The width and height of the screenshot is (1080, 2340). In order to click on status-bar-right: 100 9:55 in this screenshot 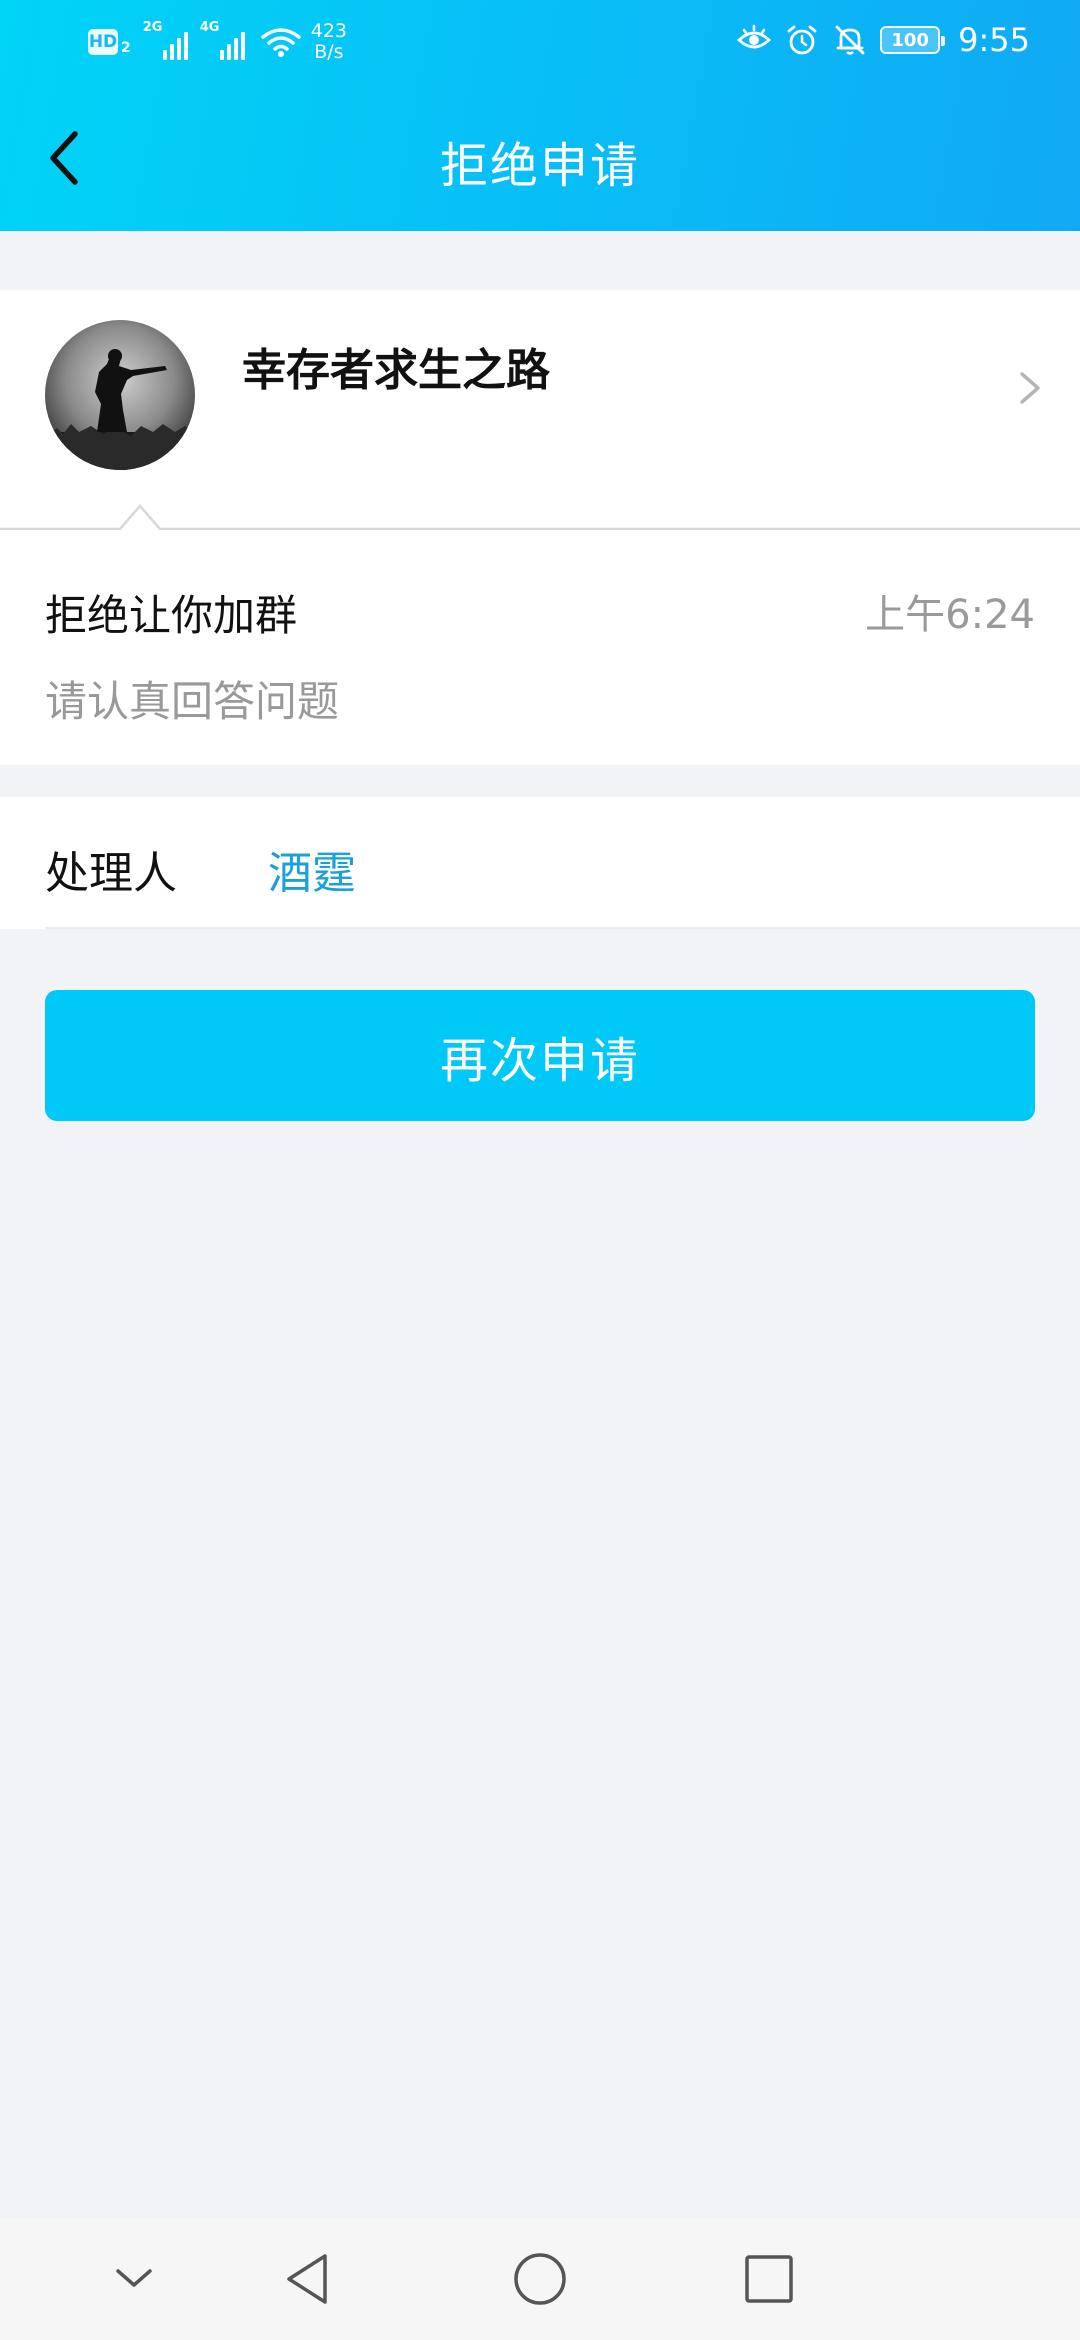, I will do `click(883, 40)`.